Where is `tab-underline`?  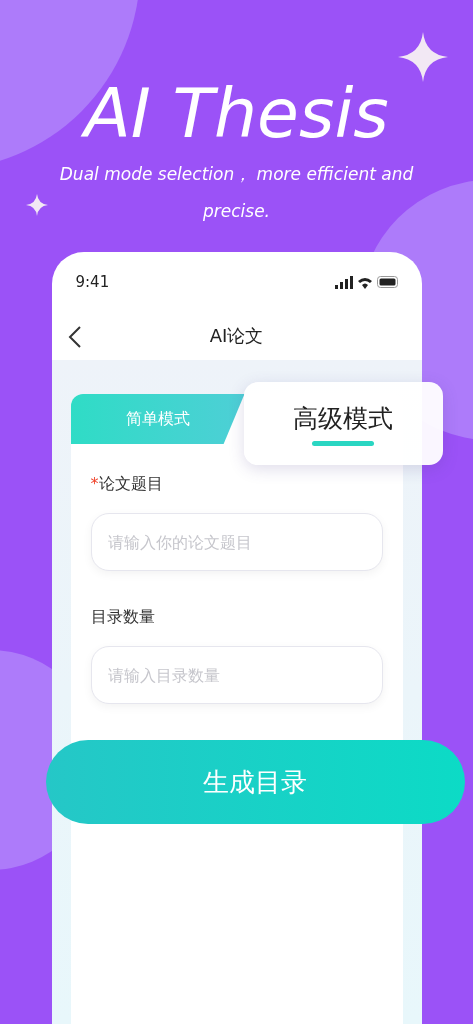
tab-underline is located at coordinates (343, 443).